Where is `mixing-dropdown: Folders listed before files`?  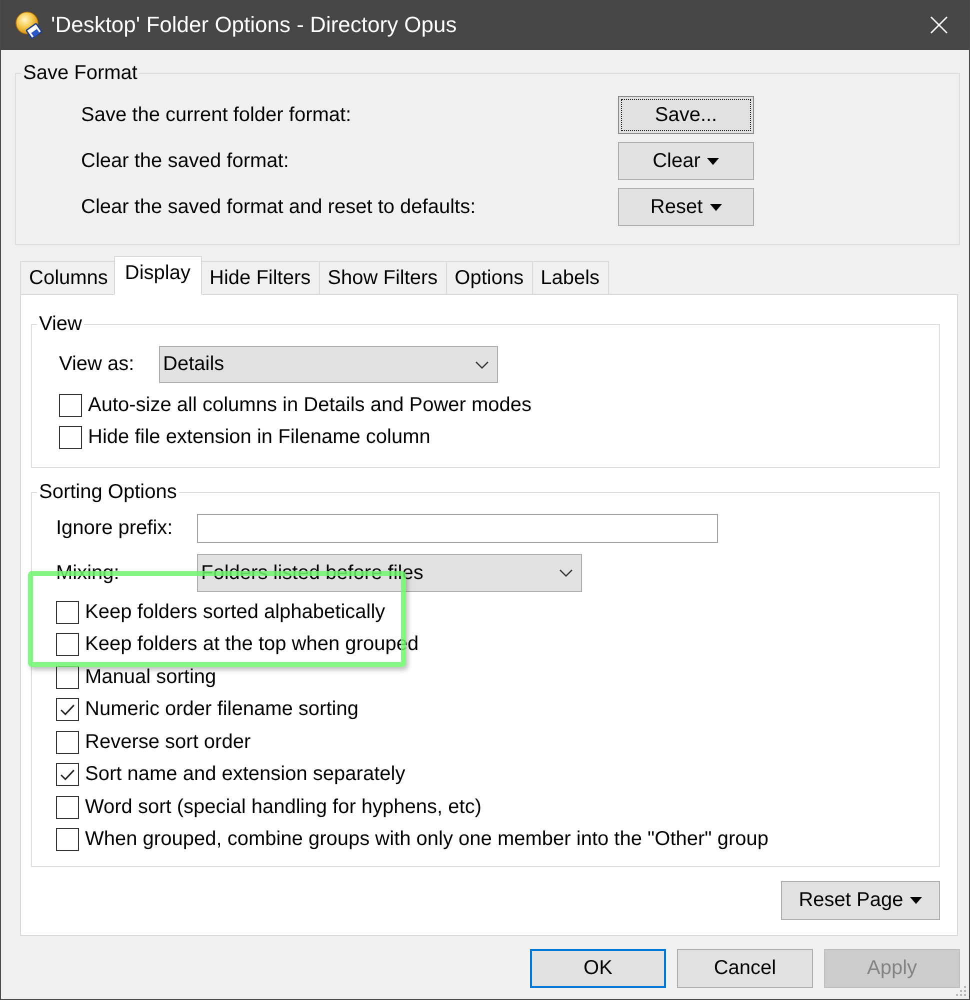 mixing-dropdown: Folders listed before files is located at coordinates (389, 573).